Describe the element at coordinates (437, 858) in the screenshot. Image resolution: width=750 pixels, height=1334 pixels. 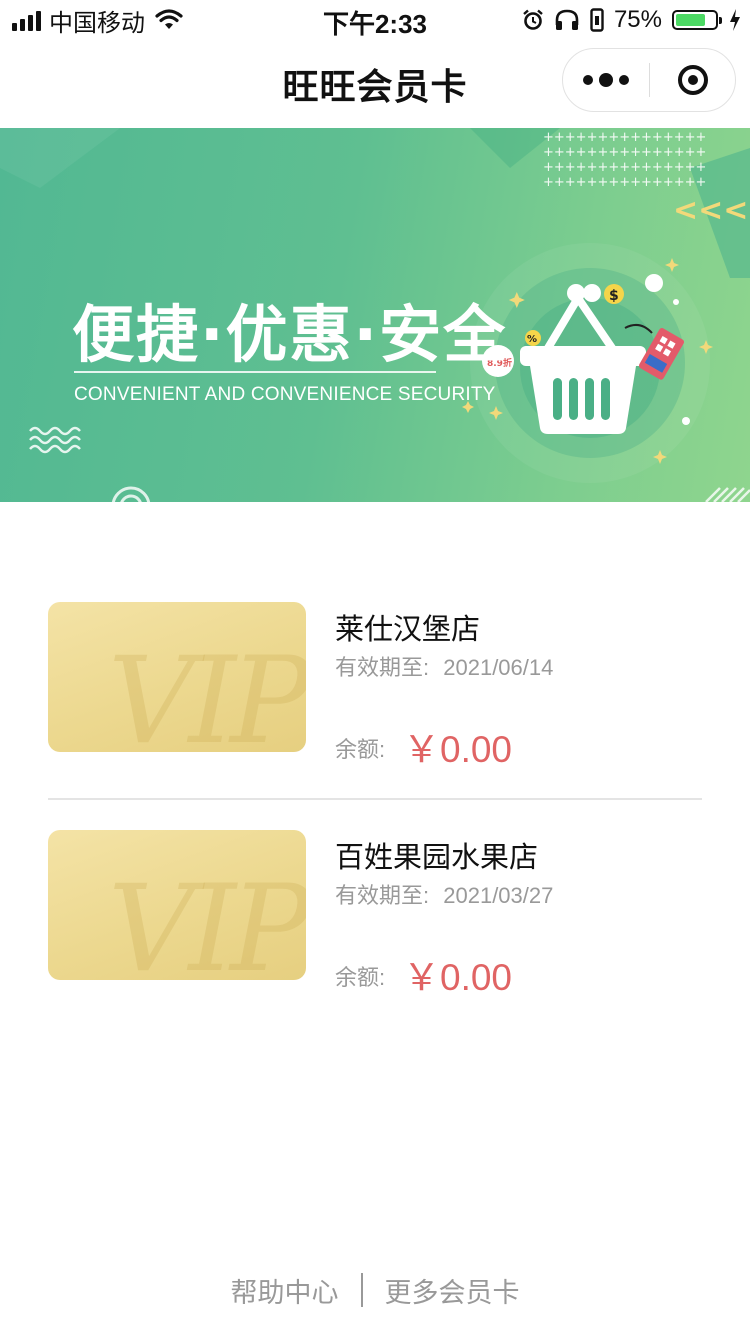
I see `store-name: 百姓果园水果店` at that location.